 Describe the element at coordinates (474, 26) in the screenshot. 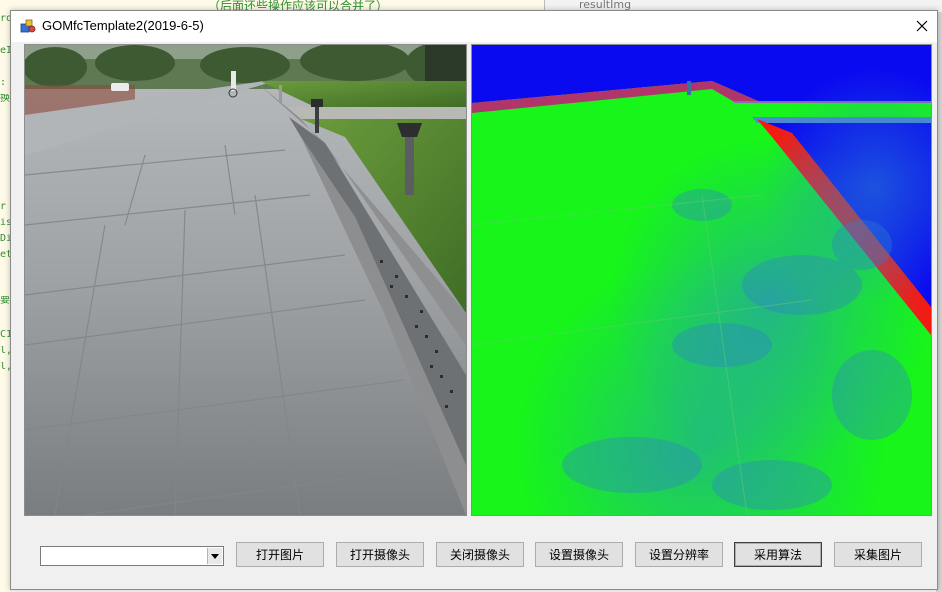

I see `title-bar: GOMfcTemplate2(2019-6-5)` at that location.